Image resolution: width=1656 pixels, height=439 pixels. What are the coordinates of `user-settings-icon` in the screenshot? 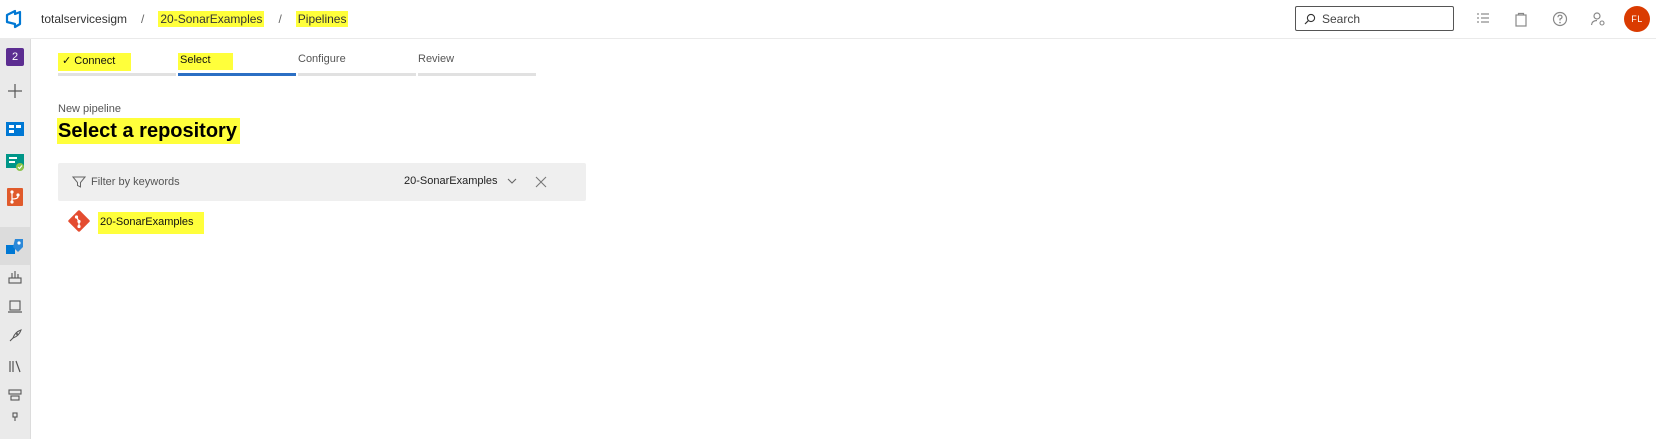 It's located at (1598, 19).